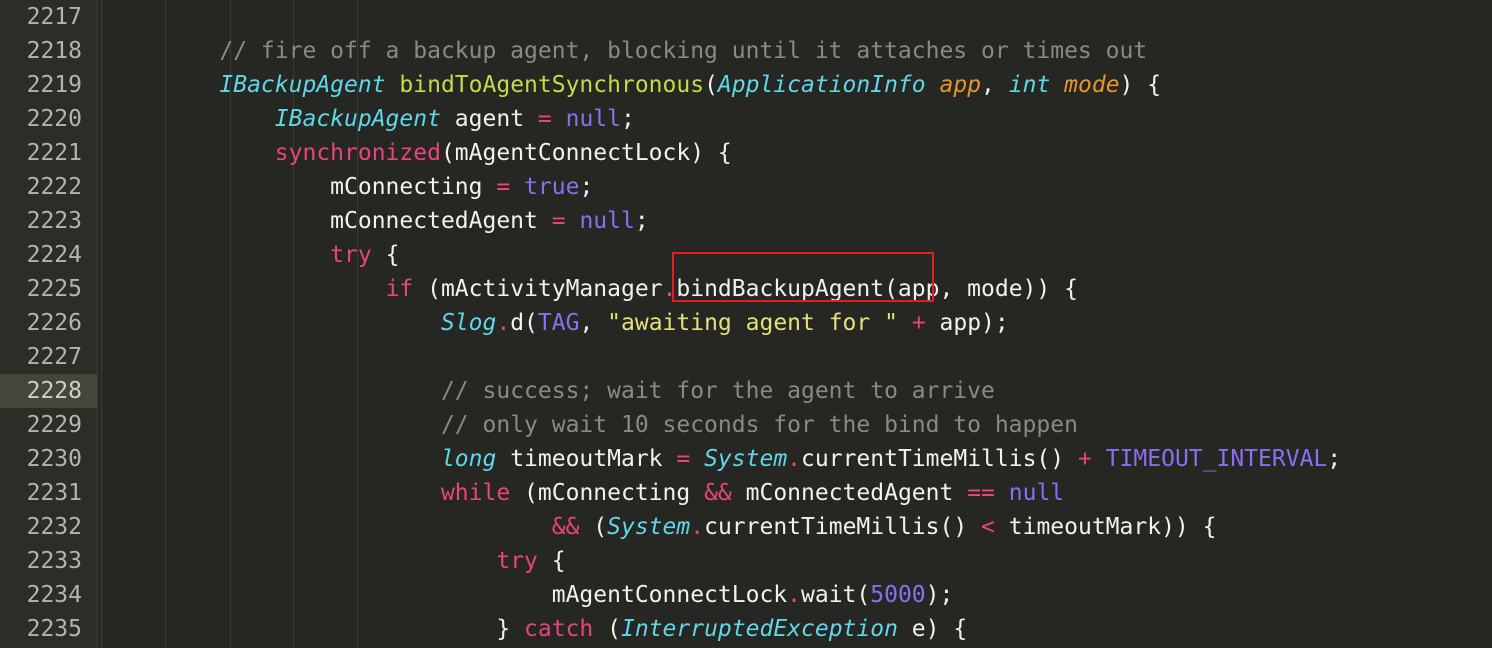  I want to click on line-number: 2225, so click(49, 289).